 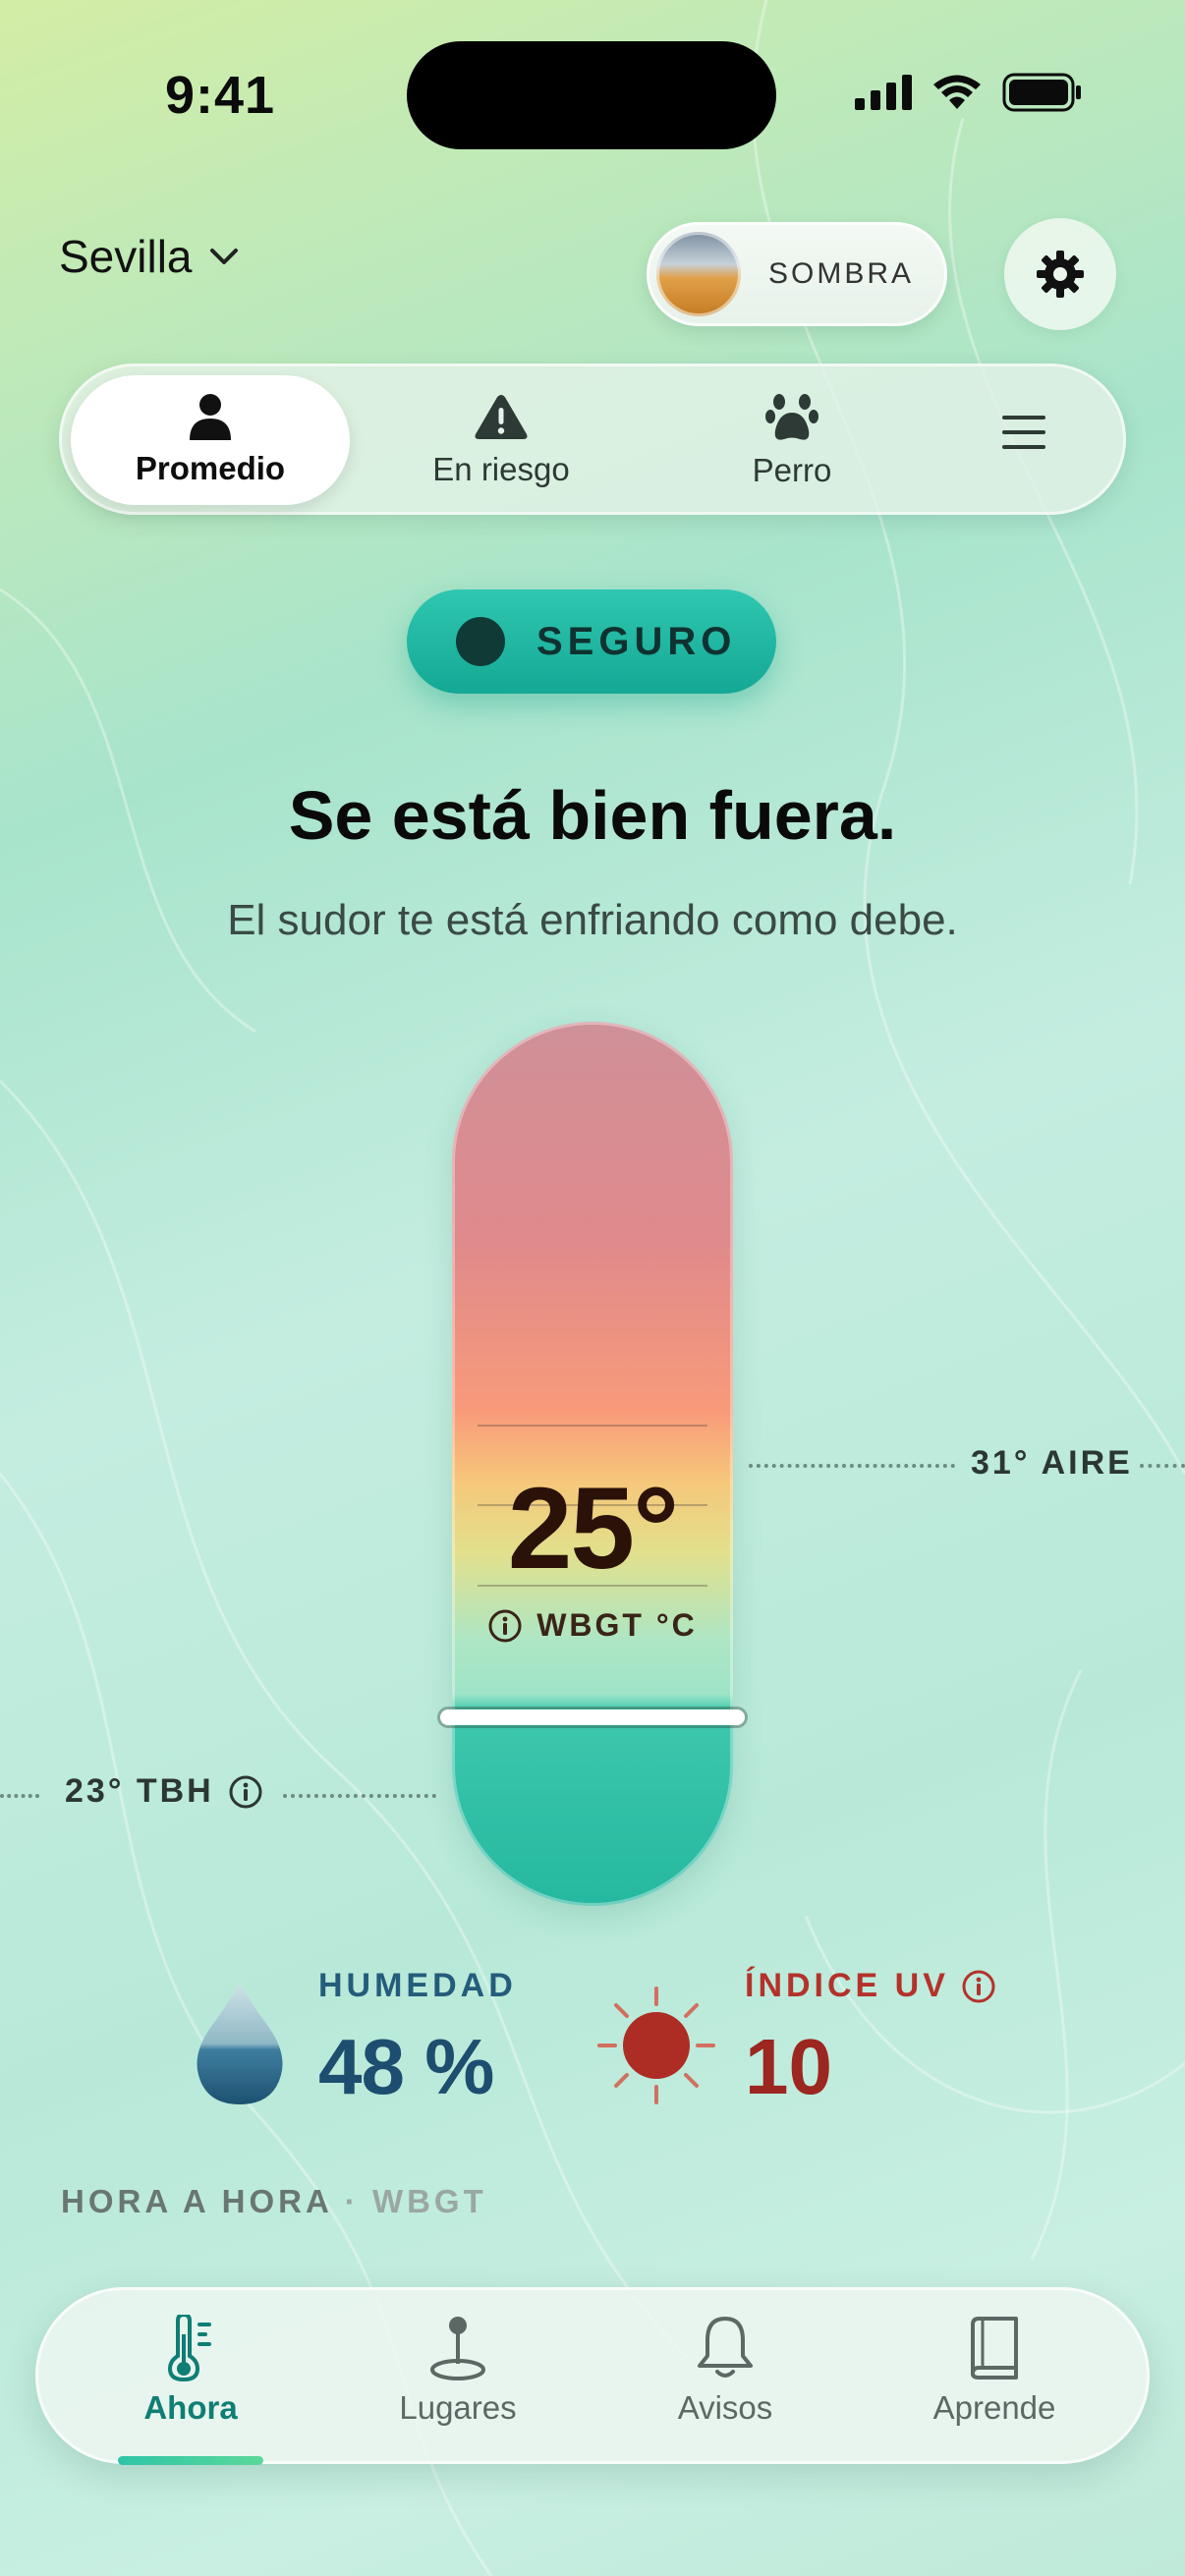 I want to click on tab-aprende: Aprende, so click(x=994, y=2374).